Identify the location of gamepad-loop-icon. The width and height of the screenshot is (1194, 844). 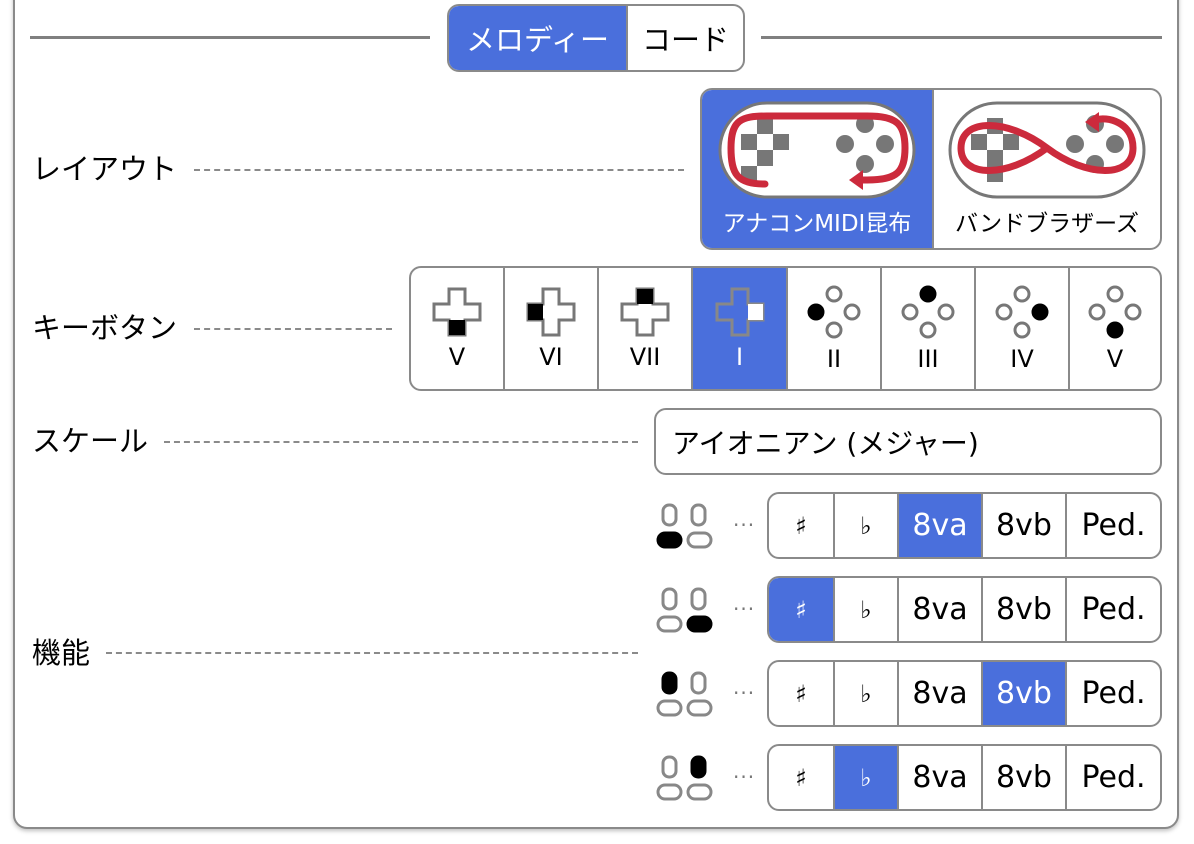
(817, 150).